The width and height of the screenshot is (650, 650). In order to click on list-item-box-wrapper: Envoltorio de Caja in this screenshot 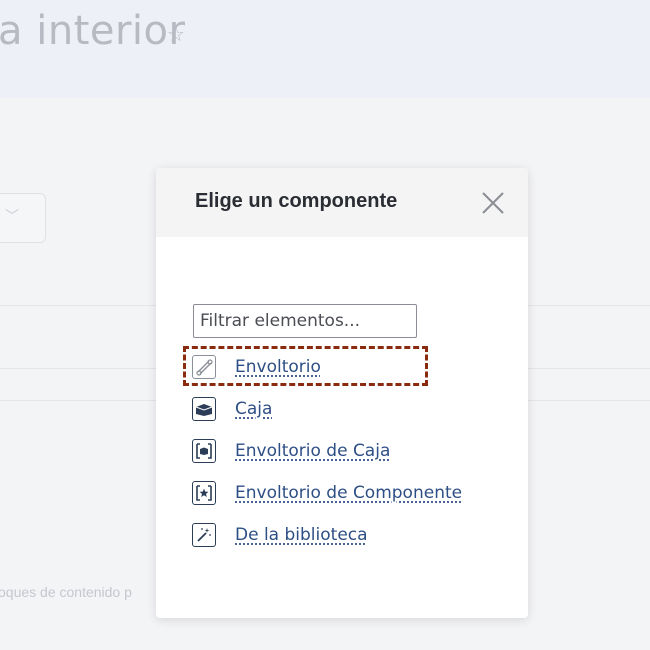, I will do `click(352, 451)`.